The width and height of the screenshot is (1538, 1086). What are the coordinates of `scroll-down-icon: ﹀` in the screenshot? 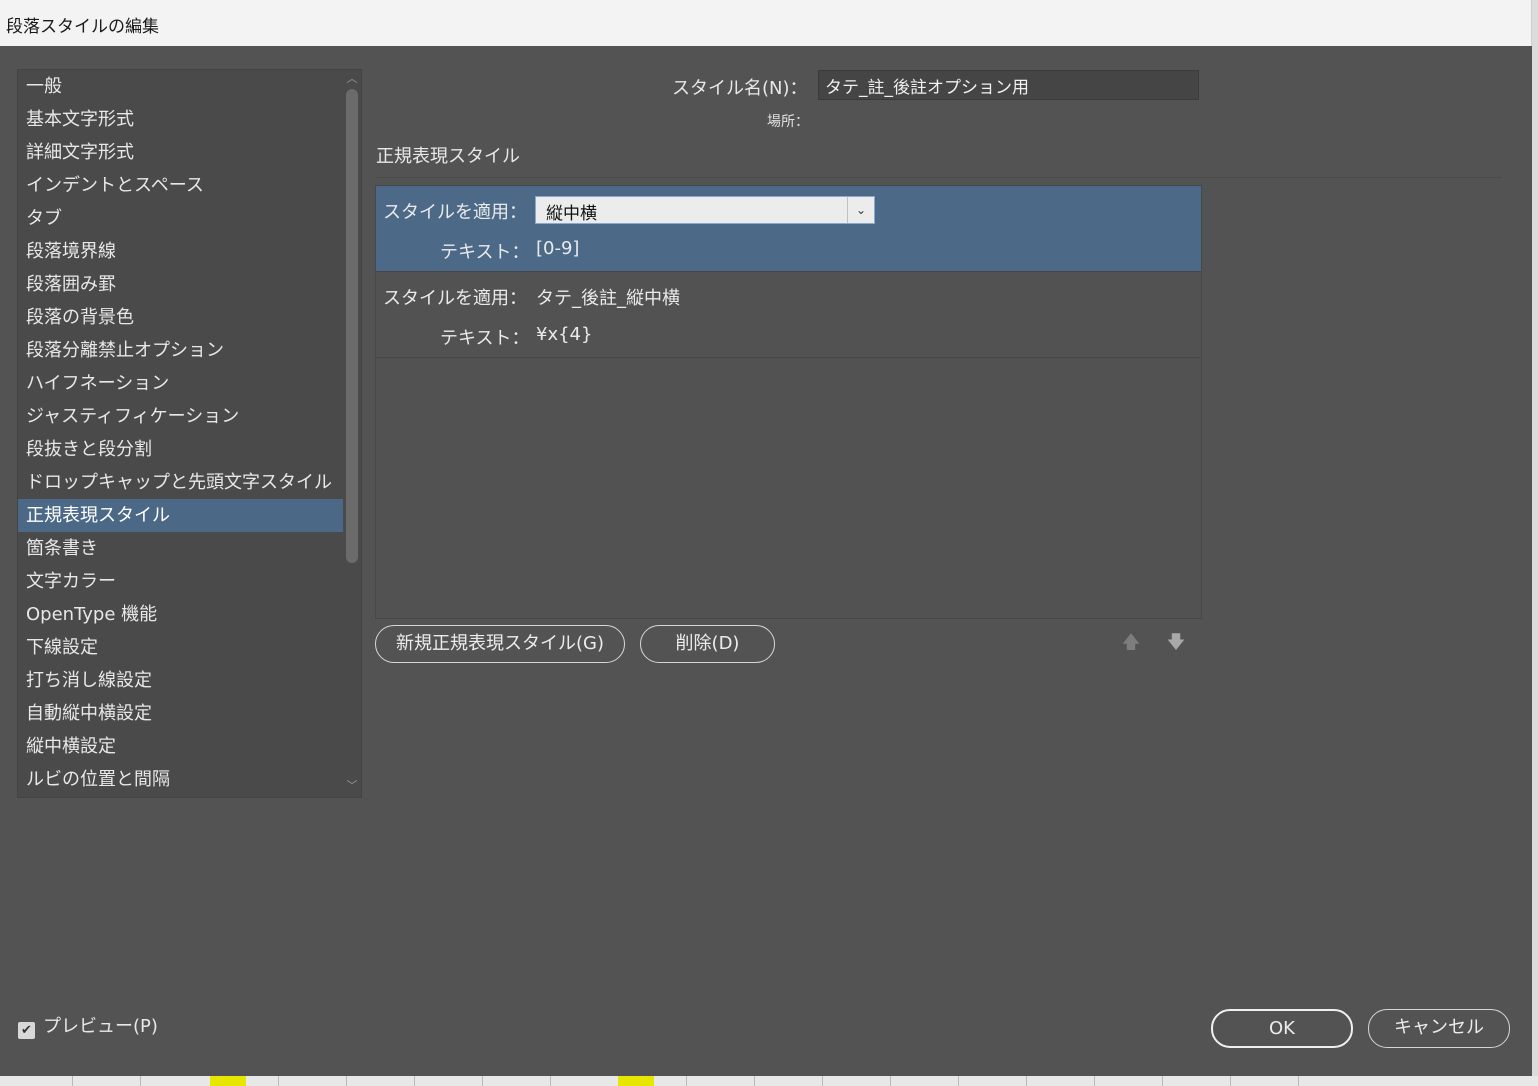 It's located at (352, 786).